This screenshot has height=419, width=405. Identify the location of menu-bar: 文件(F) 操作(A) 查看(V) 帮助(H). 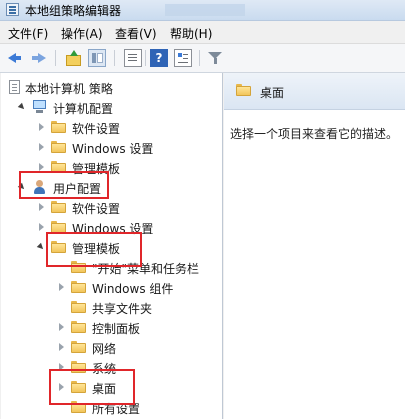
(202, 32).